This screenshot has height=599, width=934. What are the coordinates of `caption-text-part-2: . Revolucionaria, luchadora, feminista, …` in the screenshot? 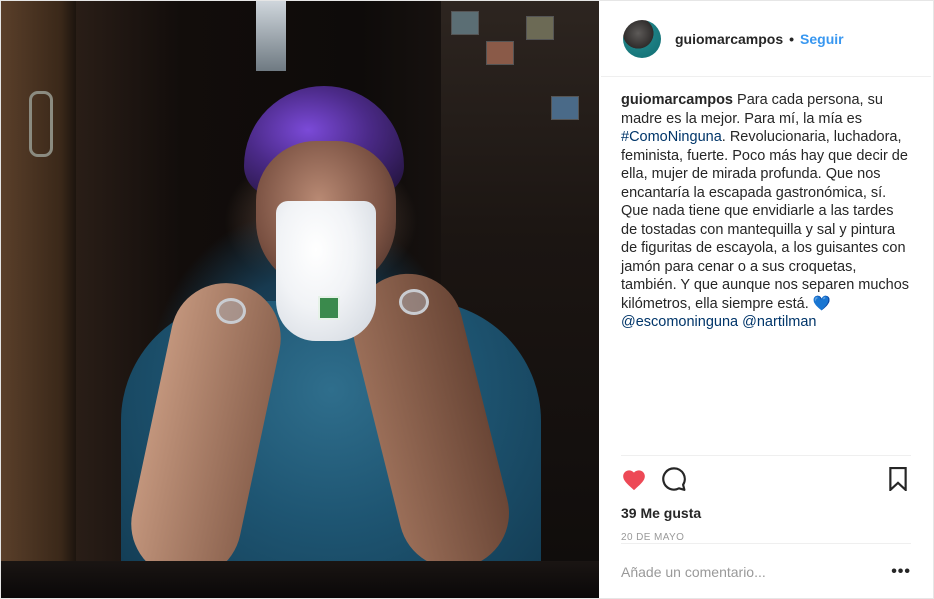 It's located at (765, 220).